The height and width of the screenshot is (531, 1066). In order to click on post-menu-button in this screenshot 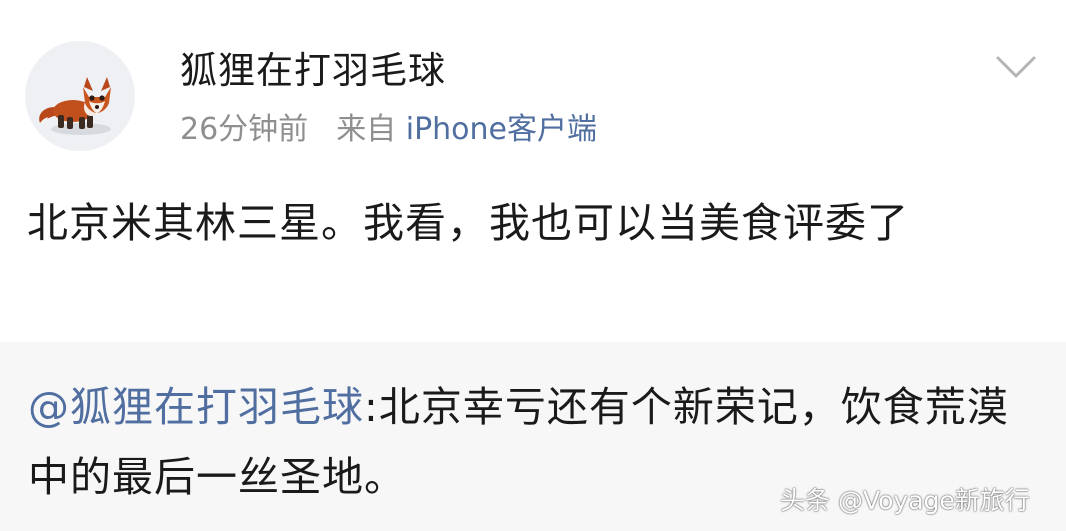, I will do `click(1016, 68)`.